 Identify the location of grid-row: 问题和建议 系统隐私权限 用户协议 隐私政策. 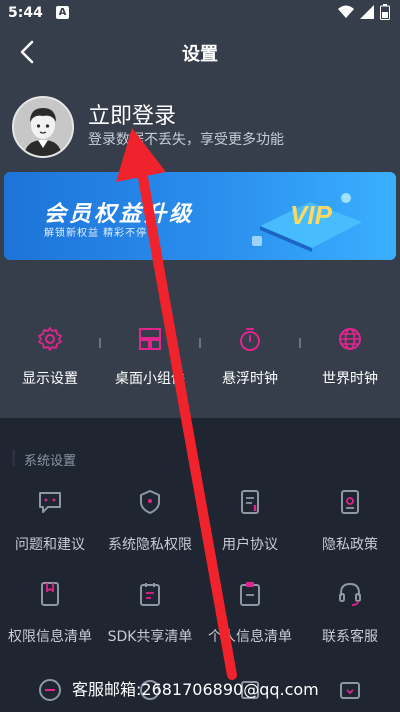
(200, 534).